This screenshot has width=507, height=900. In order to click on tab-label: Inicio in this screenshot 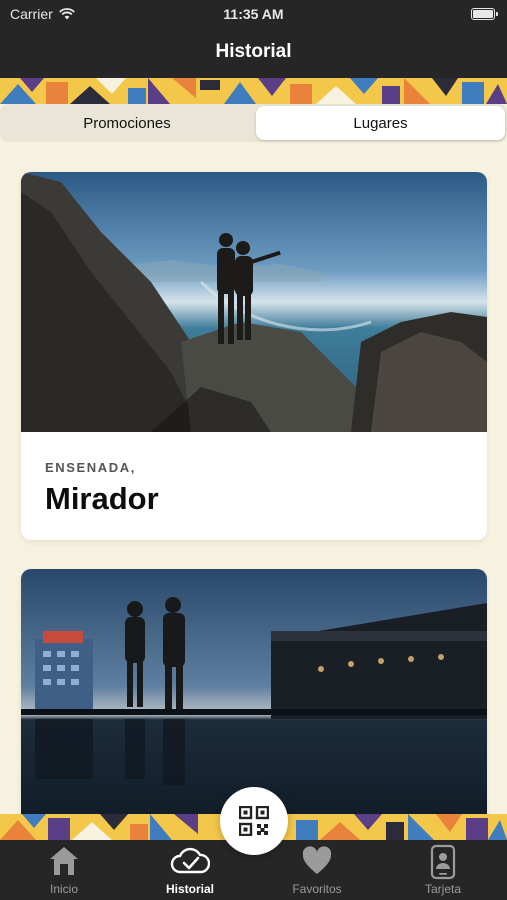, I will do `click(63, 889)`.